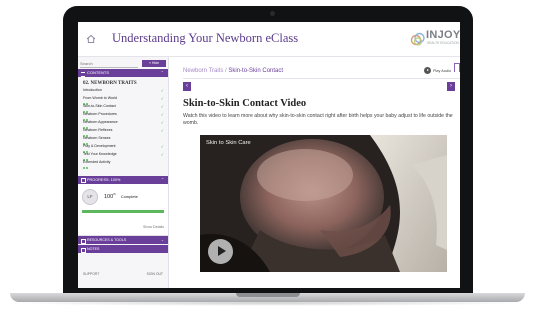 The height and width of the screenshot is (309, 535). I want to click on sidebar-item: Skin-to-Skin Contact ✓, so click(124, 113).